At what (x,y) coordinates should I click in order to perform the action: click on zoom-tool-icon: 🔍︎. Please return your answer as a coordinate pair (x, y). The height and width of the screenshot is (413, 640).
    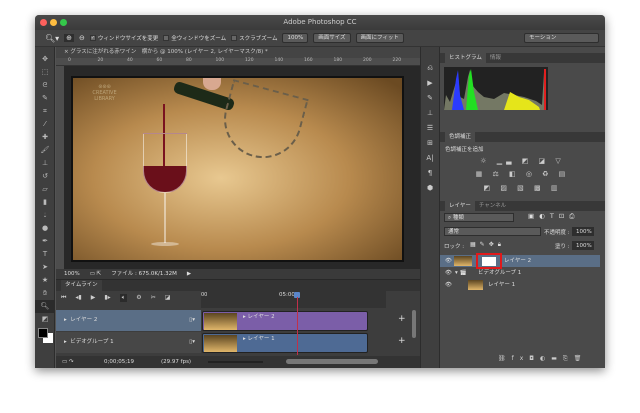
    Looking at the image, I should click on (45, 306).